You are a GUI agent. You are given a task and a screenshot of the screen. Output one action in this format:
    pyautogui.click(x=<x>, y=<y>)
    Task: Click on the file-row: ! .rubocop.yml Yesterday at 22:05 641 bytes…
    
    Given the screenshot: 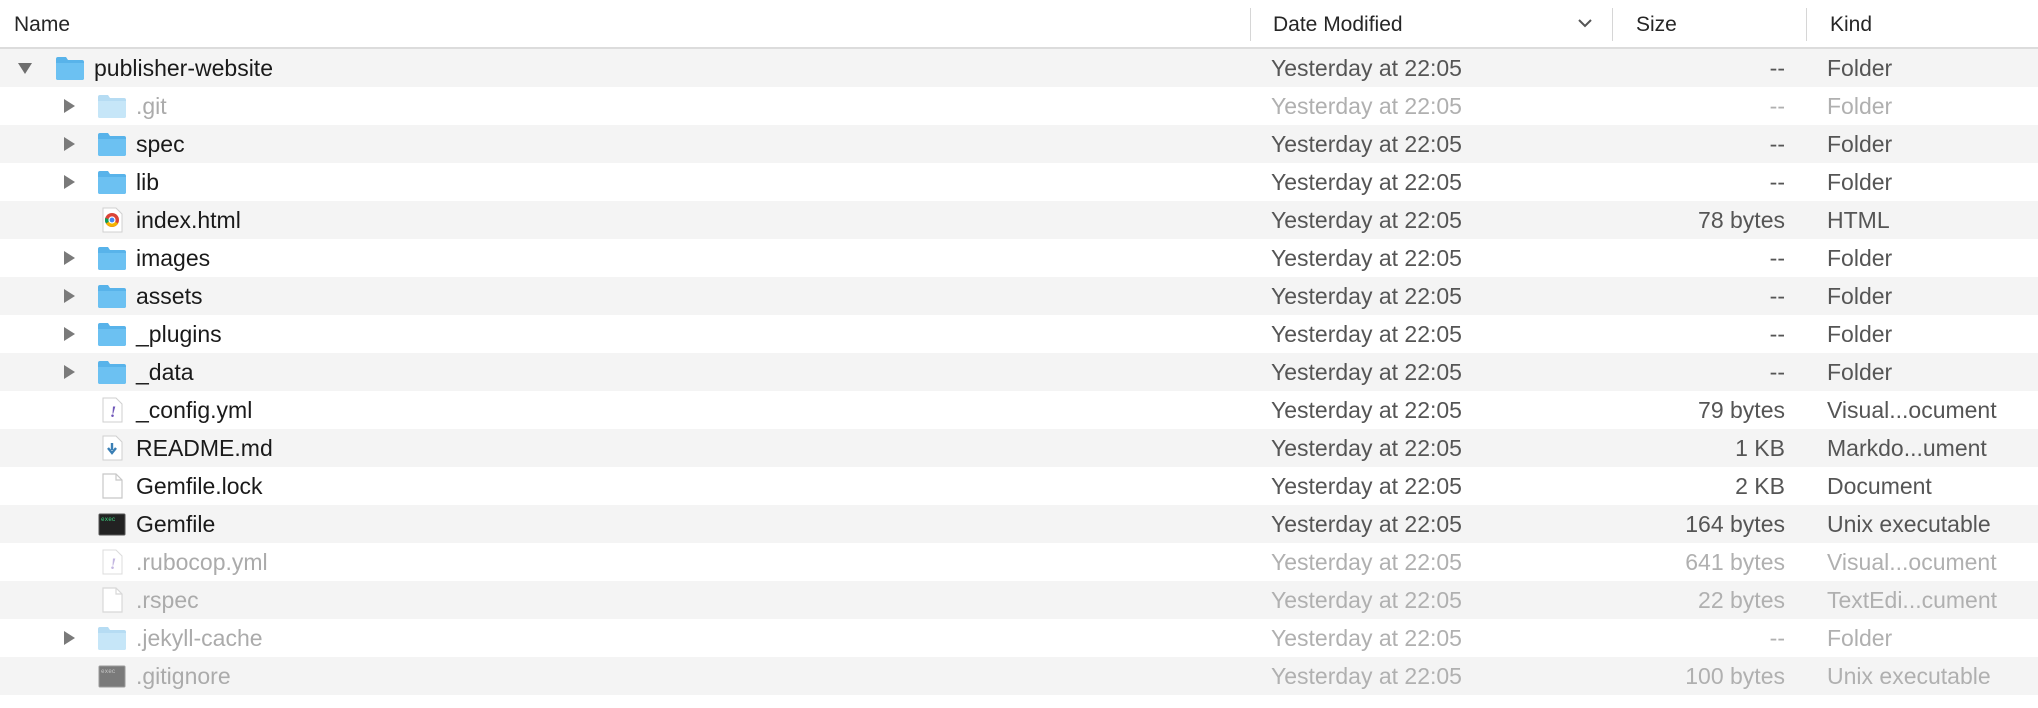 What is the action you would take?
    pyautogui.click(x=1019, y=562)
    